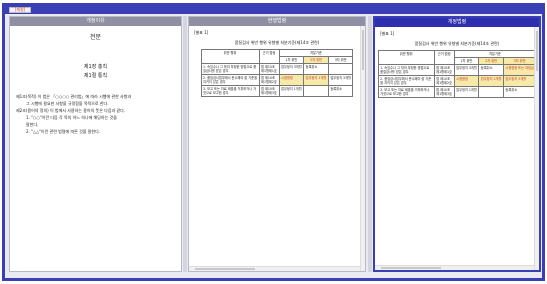 This screenshot has height=284, width=547. Describe the element at coordinates (457, 22) in the screenshot. I see `revised-law-pane-header: 개정법령` at that location.